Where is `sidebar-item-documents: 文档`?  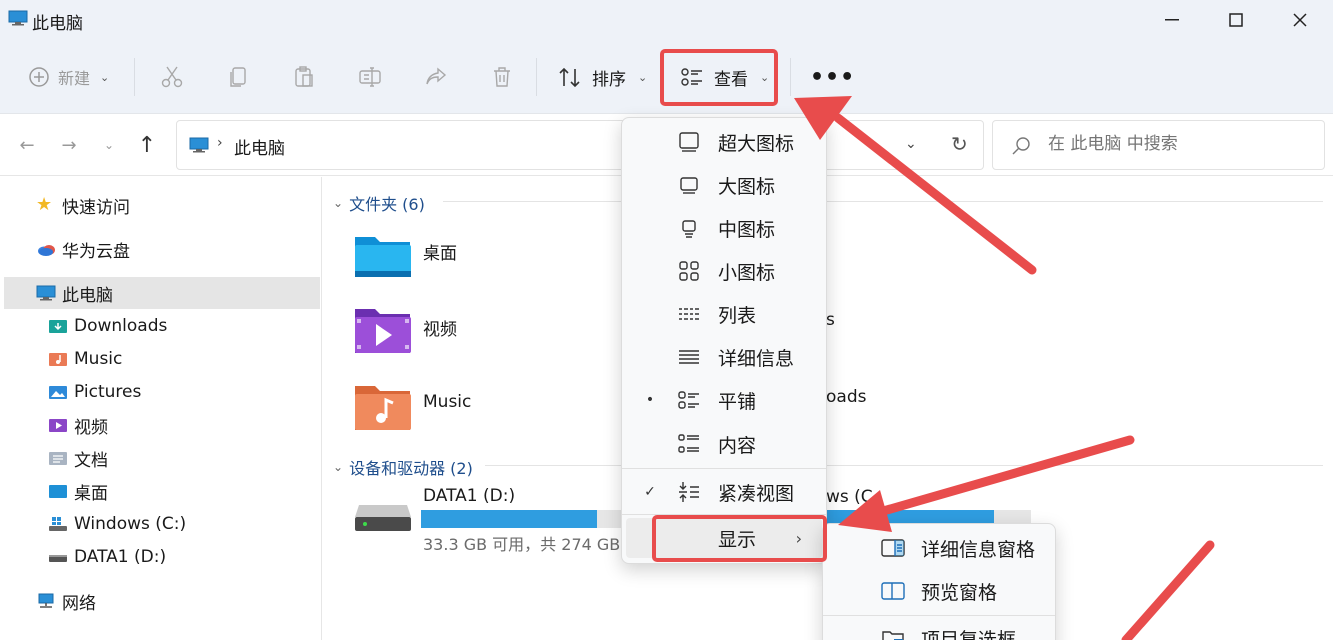
sidebar-item-documents: 文档 is located at coordinates (160, 458).